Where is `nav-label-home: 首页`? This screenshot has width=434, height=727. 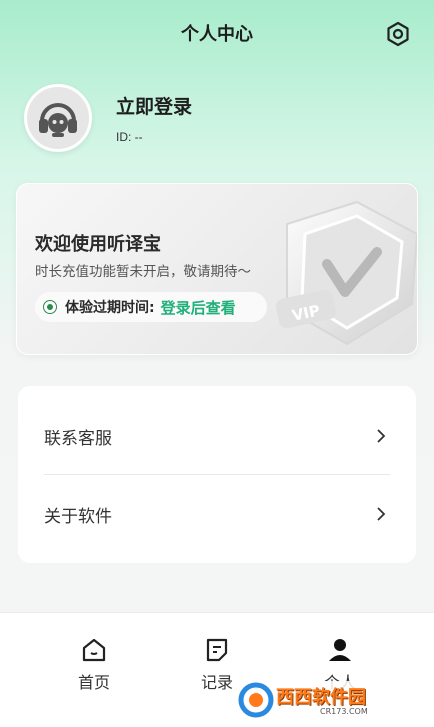
nav-label-home: 首页 is located at coordinates (93, 682).